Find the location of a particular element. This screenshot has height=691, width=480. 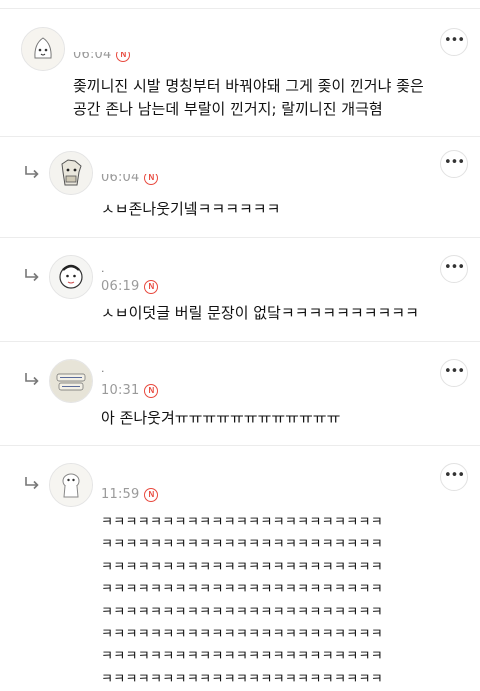

comment-text: 아 존나웃겨ㅠㅠㅠㅠㅠㅠㅠㅠㅠㅠㅠㅠ is located at coordinates (221, 418).